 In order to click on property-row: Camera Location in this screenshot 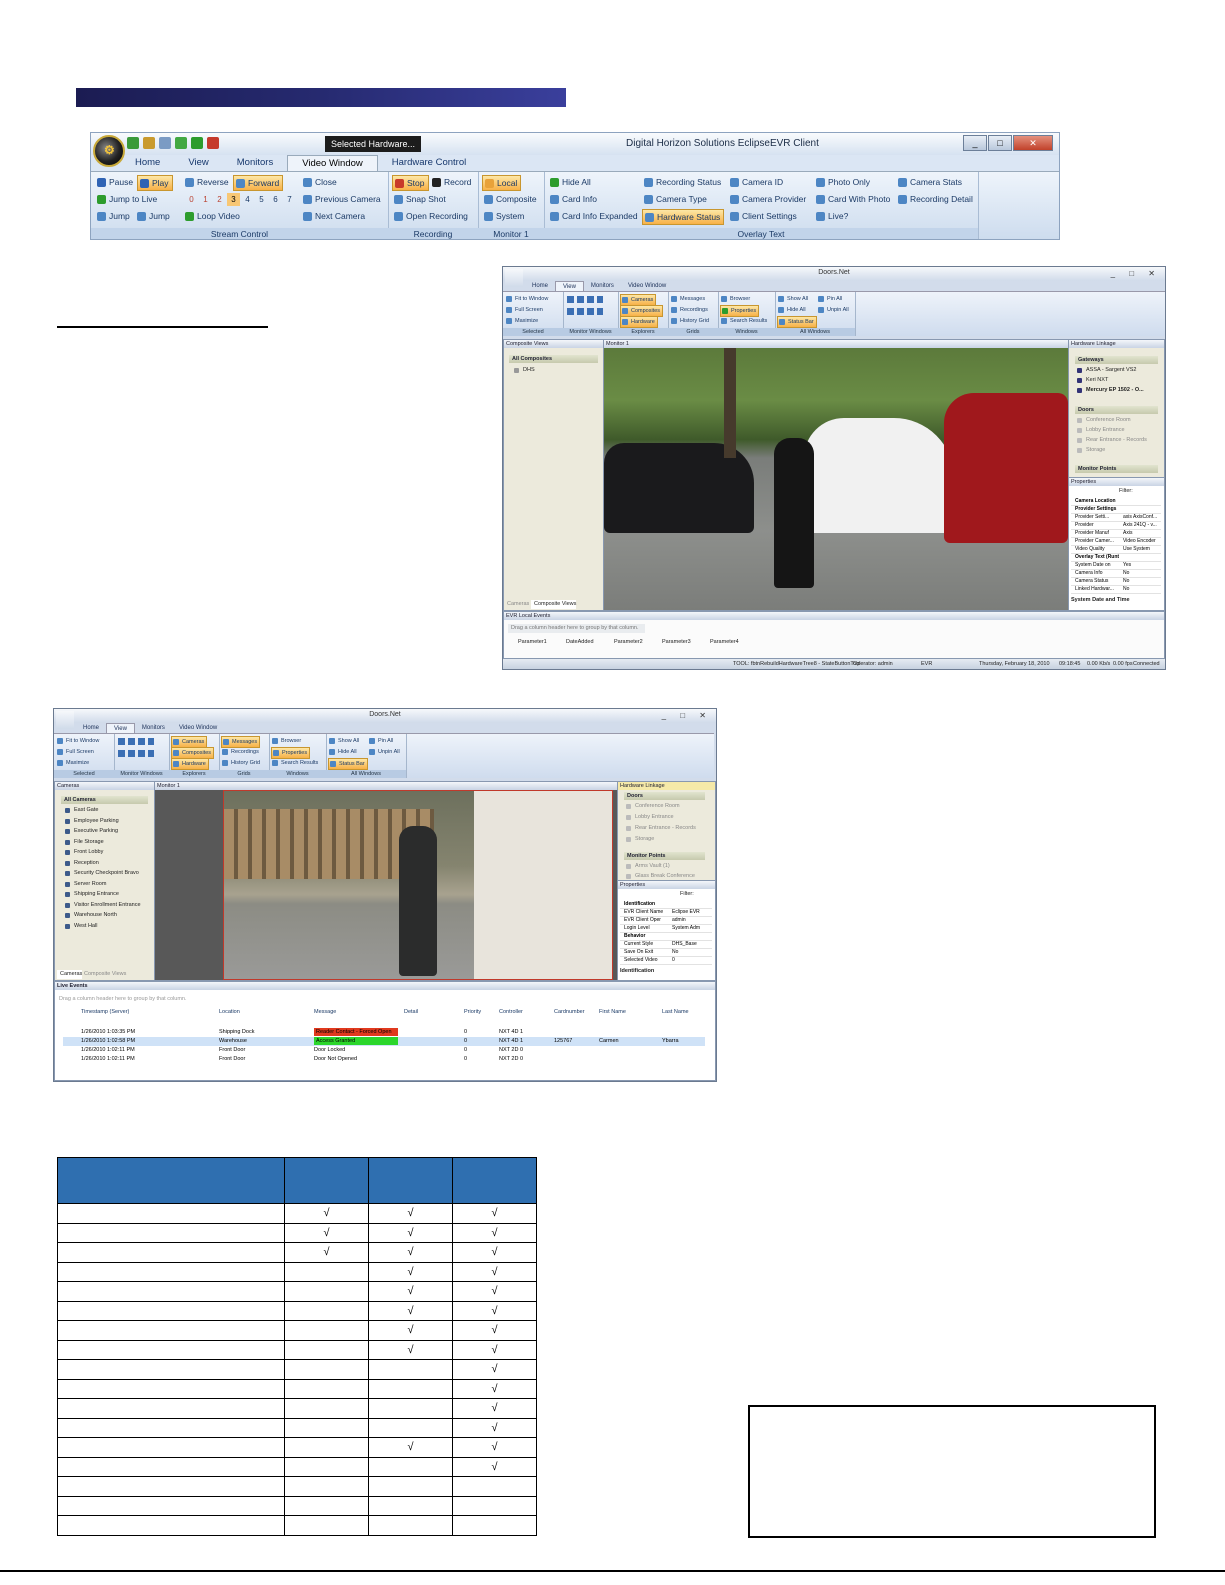, I will do `click(1116, 502)`.